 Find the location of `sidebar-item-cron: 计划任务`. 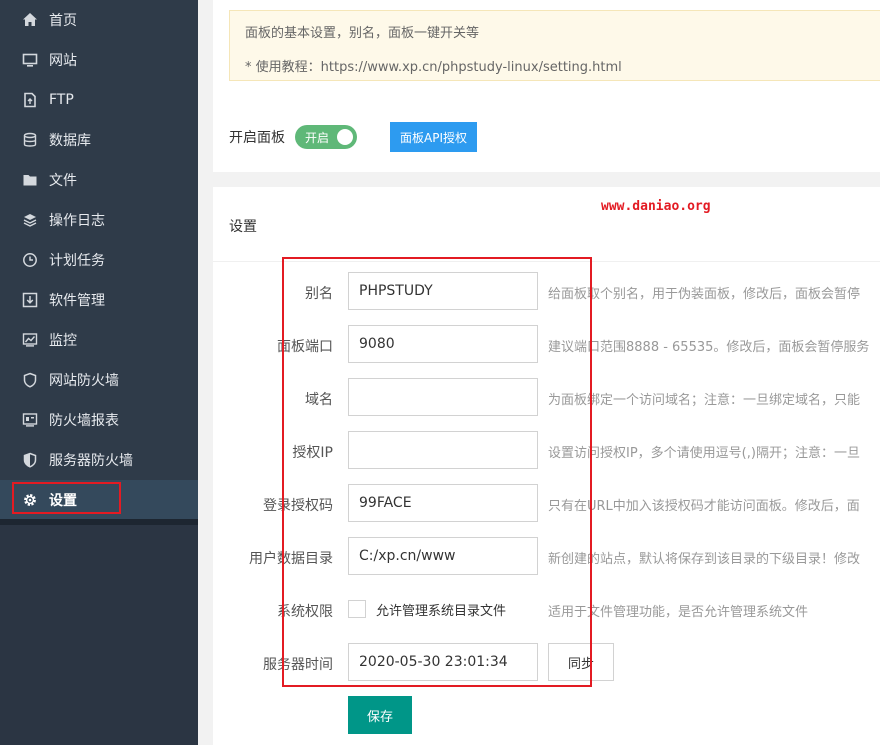

sidebar-item-cron: 计划任务 is located at coordinates (99, 260).